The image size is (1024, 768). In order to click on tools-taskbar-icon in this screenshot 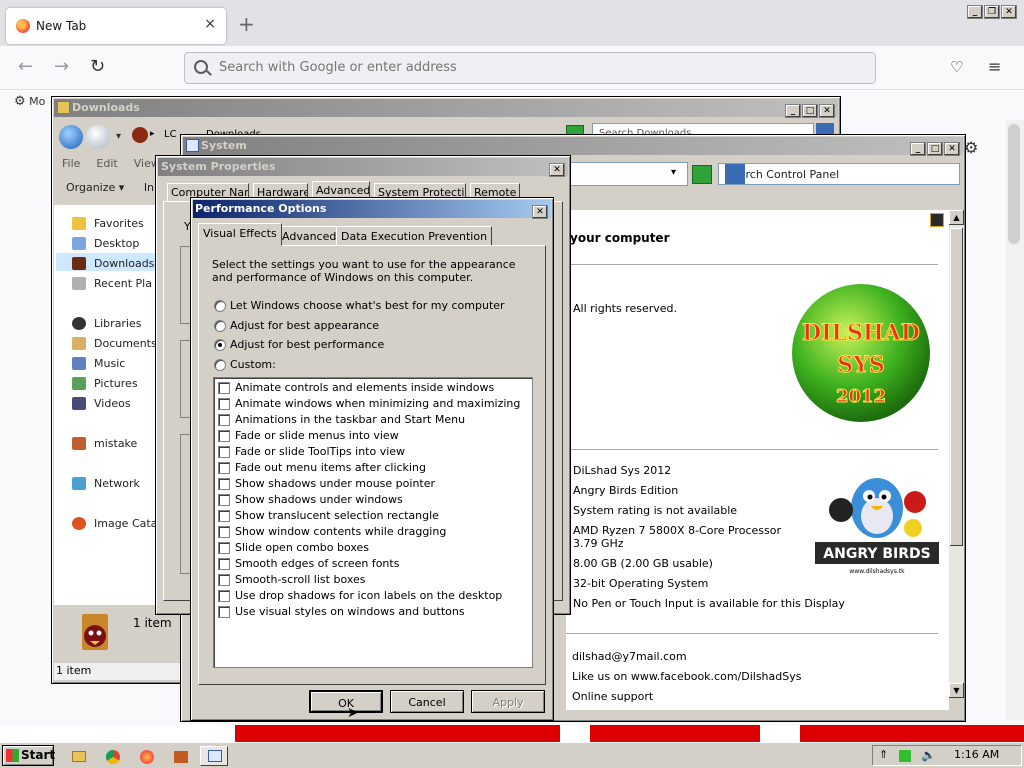, I will do `click(180, 756)`.